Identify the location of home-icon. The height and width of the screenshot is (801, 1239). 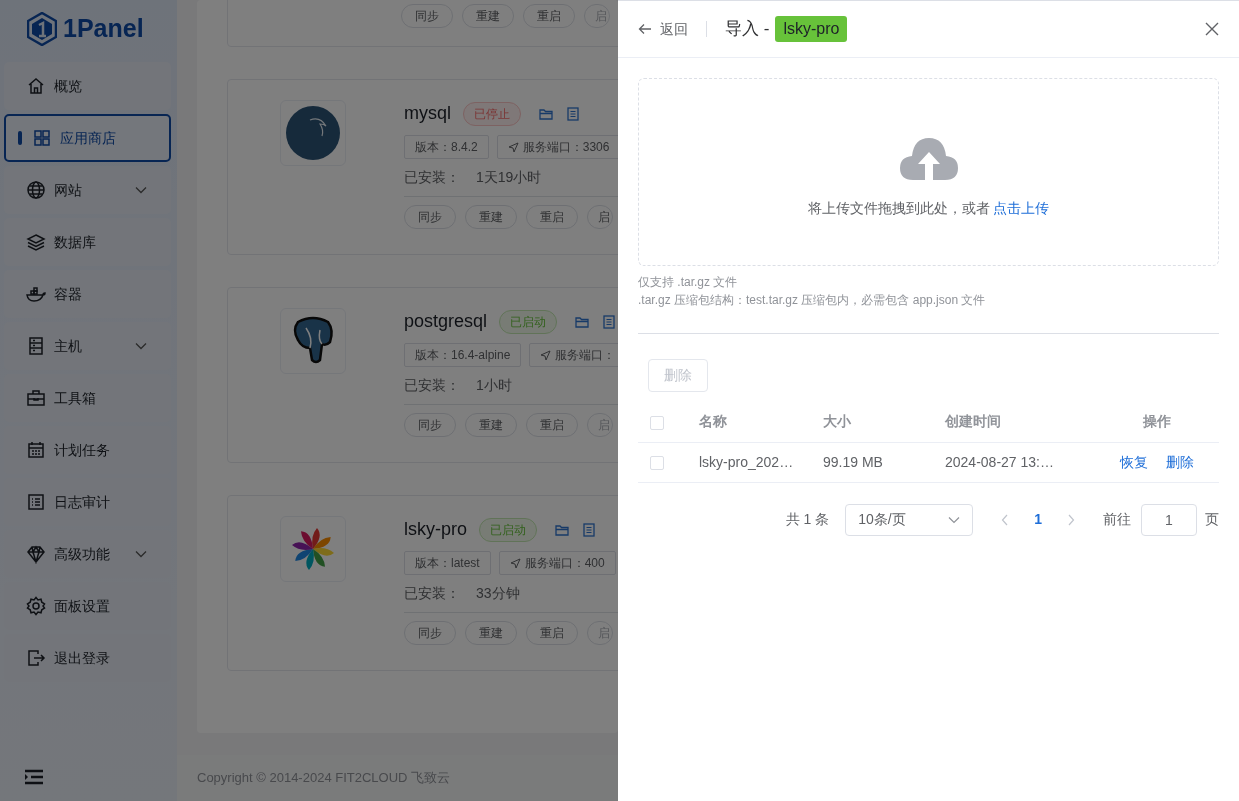
(36, 86).